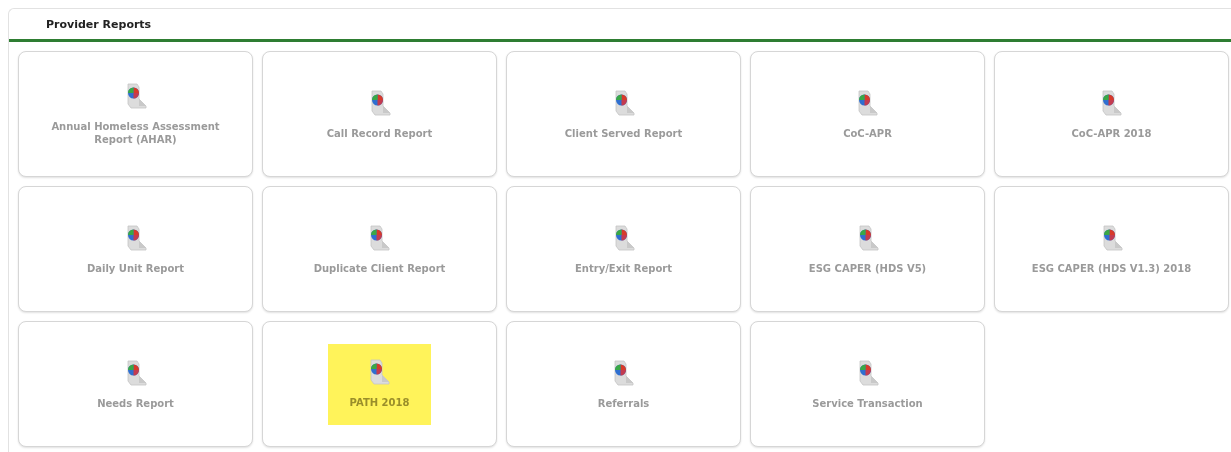 This screenshot has height=452, width=1231. I want to click on report-label: Duplicate Client Report, so click(379, 268).